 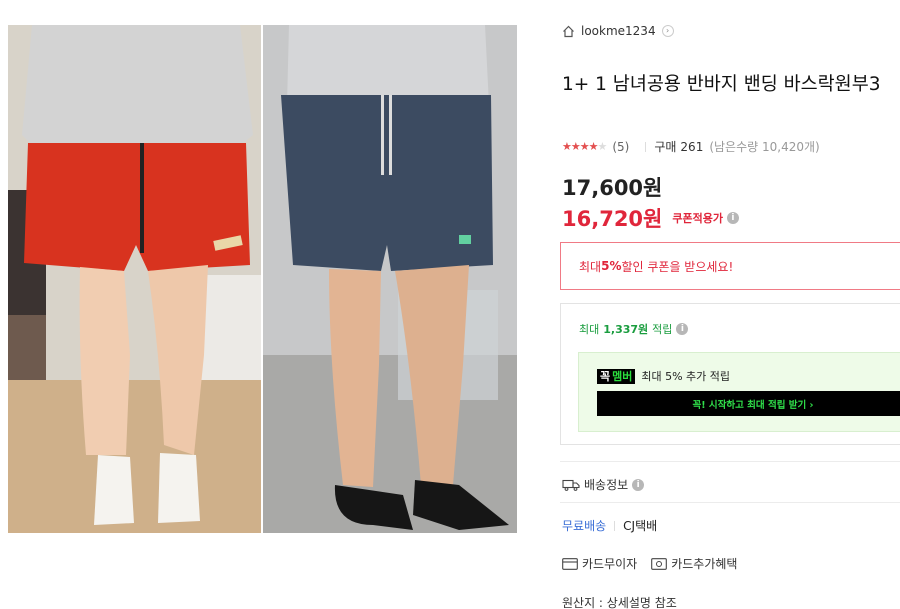 I want to click on membership-promo: 꼭 멤버 최대 5% 추가 적립 꼭! 시작하고 최대 적립 받기 ›, so click(x=739, y=392).